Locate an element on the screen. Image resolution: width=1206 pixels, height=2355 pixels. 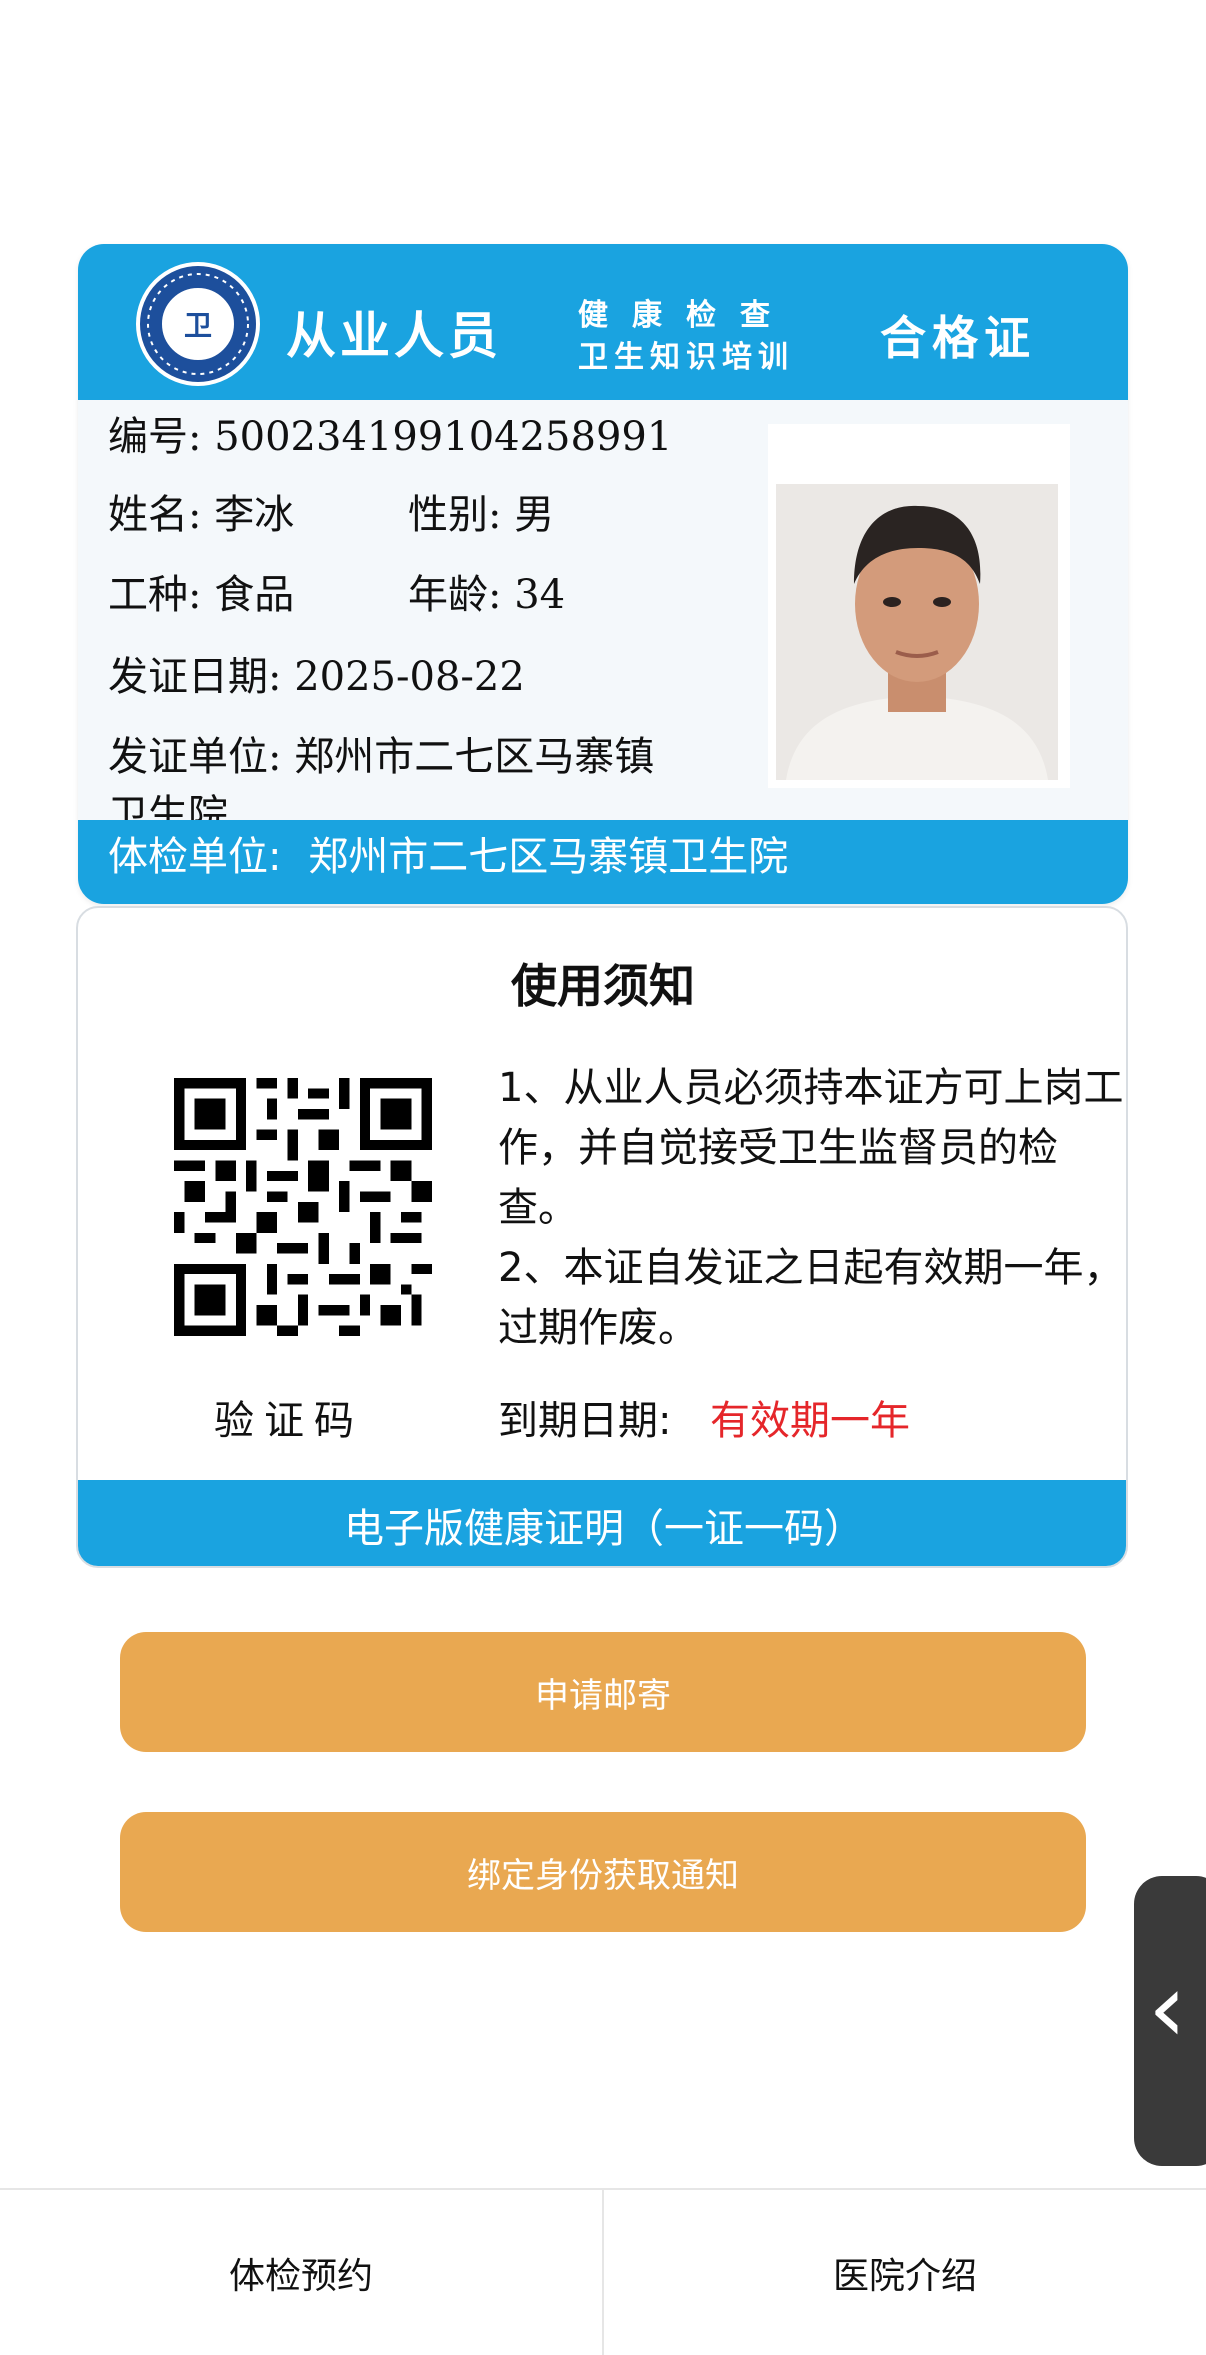
verify-code-label: 验证码 is located at coordinates (289, 1421).